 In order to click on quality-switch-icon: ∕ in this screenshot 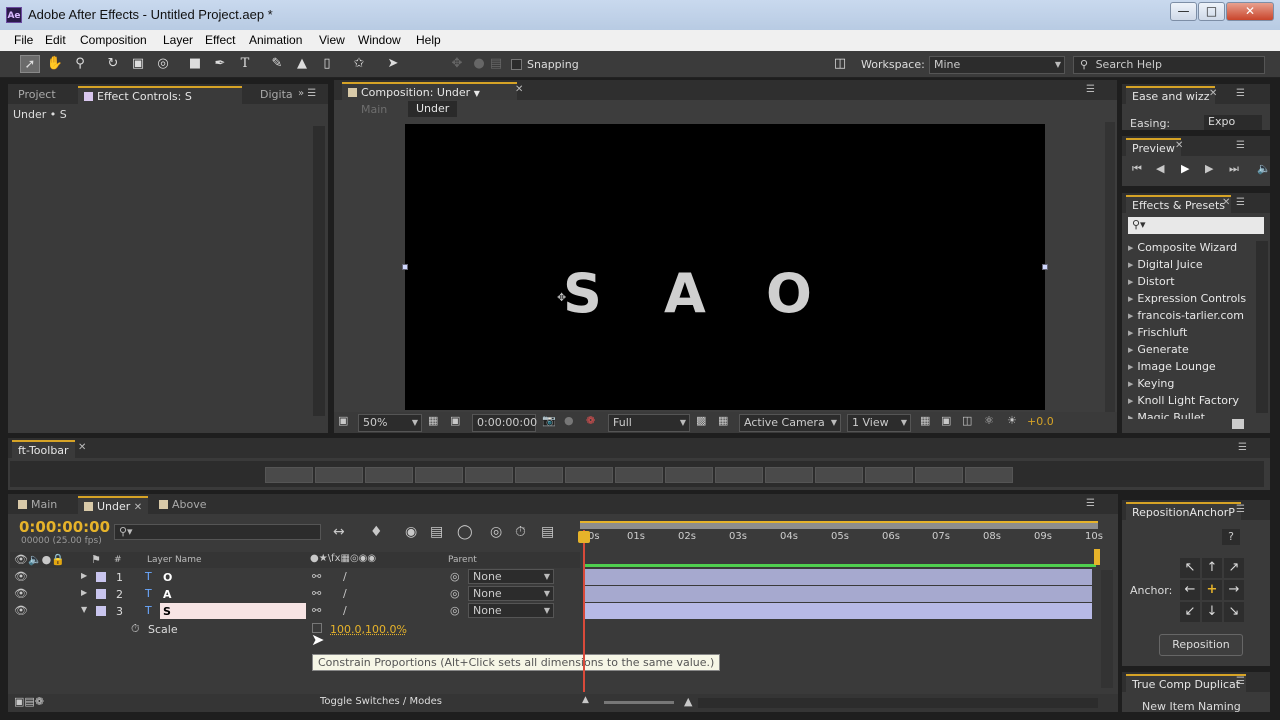, I will do `click(345, 610)`.